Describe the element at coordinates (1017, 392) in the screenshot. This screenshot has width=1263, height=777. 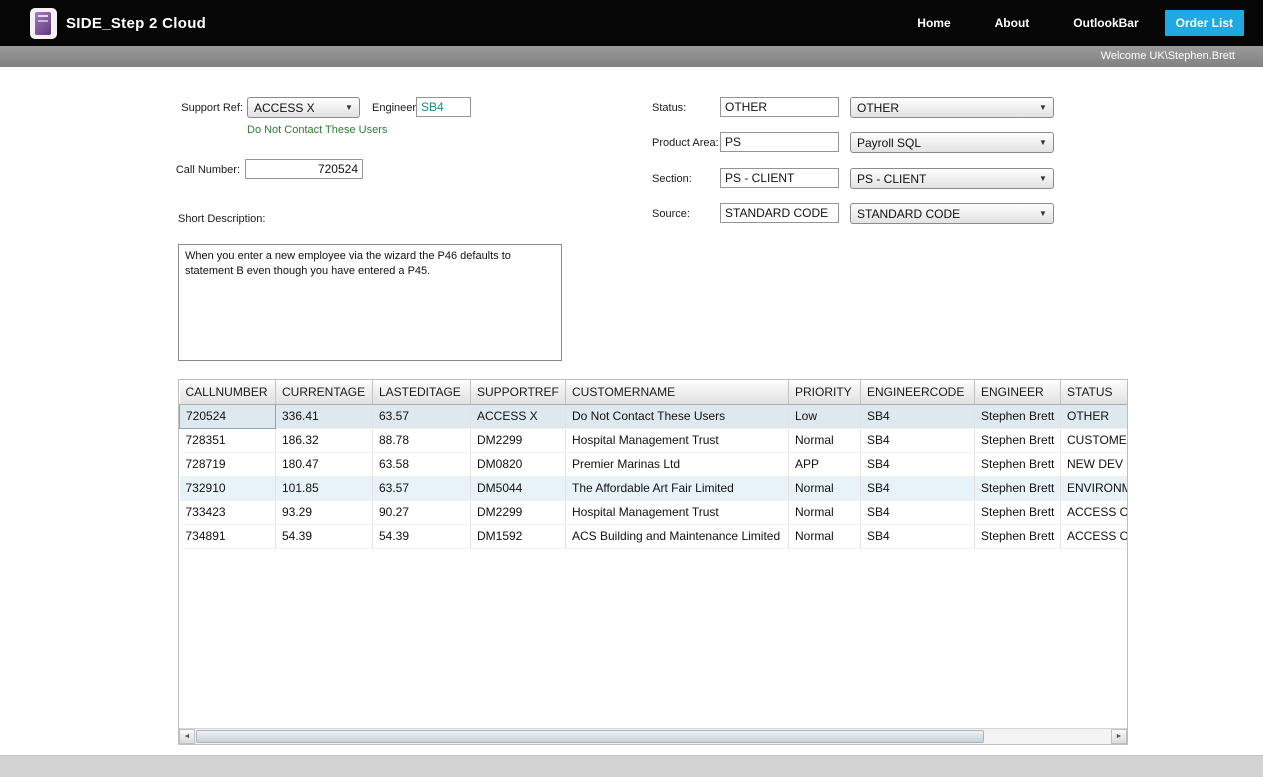
I see `column-header: ENGINEER` at that location.